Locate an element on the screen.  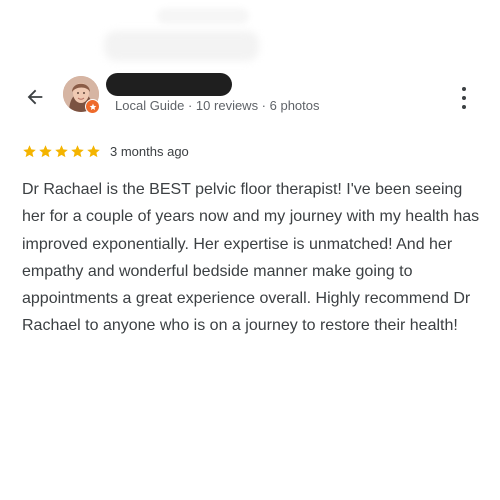
more-options-button is located at coordinates (464, 98).